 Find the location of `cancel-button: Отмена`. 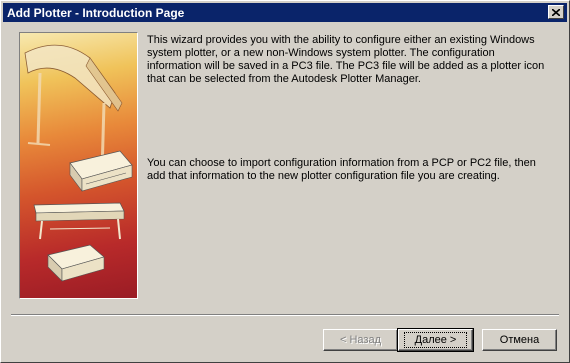

cancel-button: Отмена is located at coordinates (519, 340).